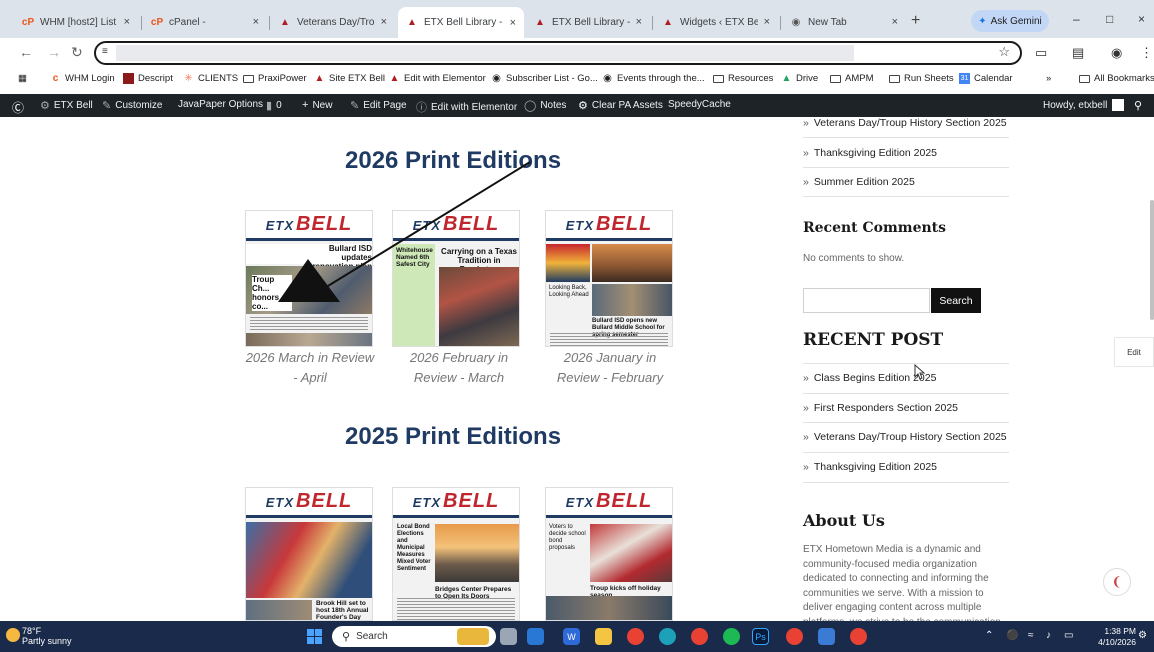  Describe the element at coordinates (571, 636) in the screenshot. I see `word-icon: W` at that location.